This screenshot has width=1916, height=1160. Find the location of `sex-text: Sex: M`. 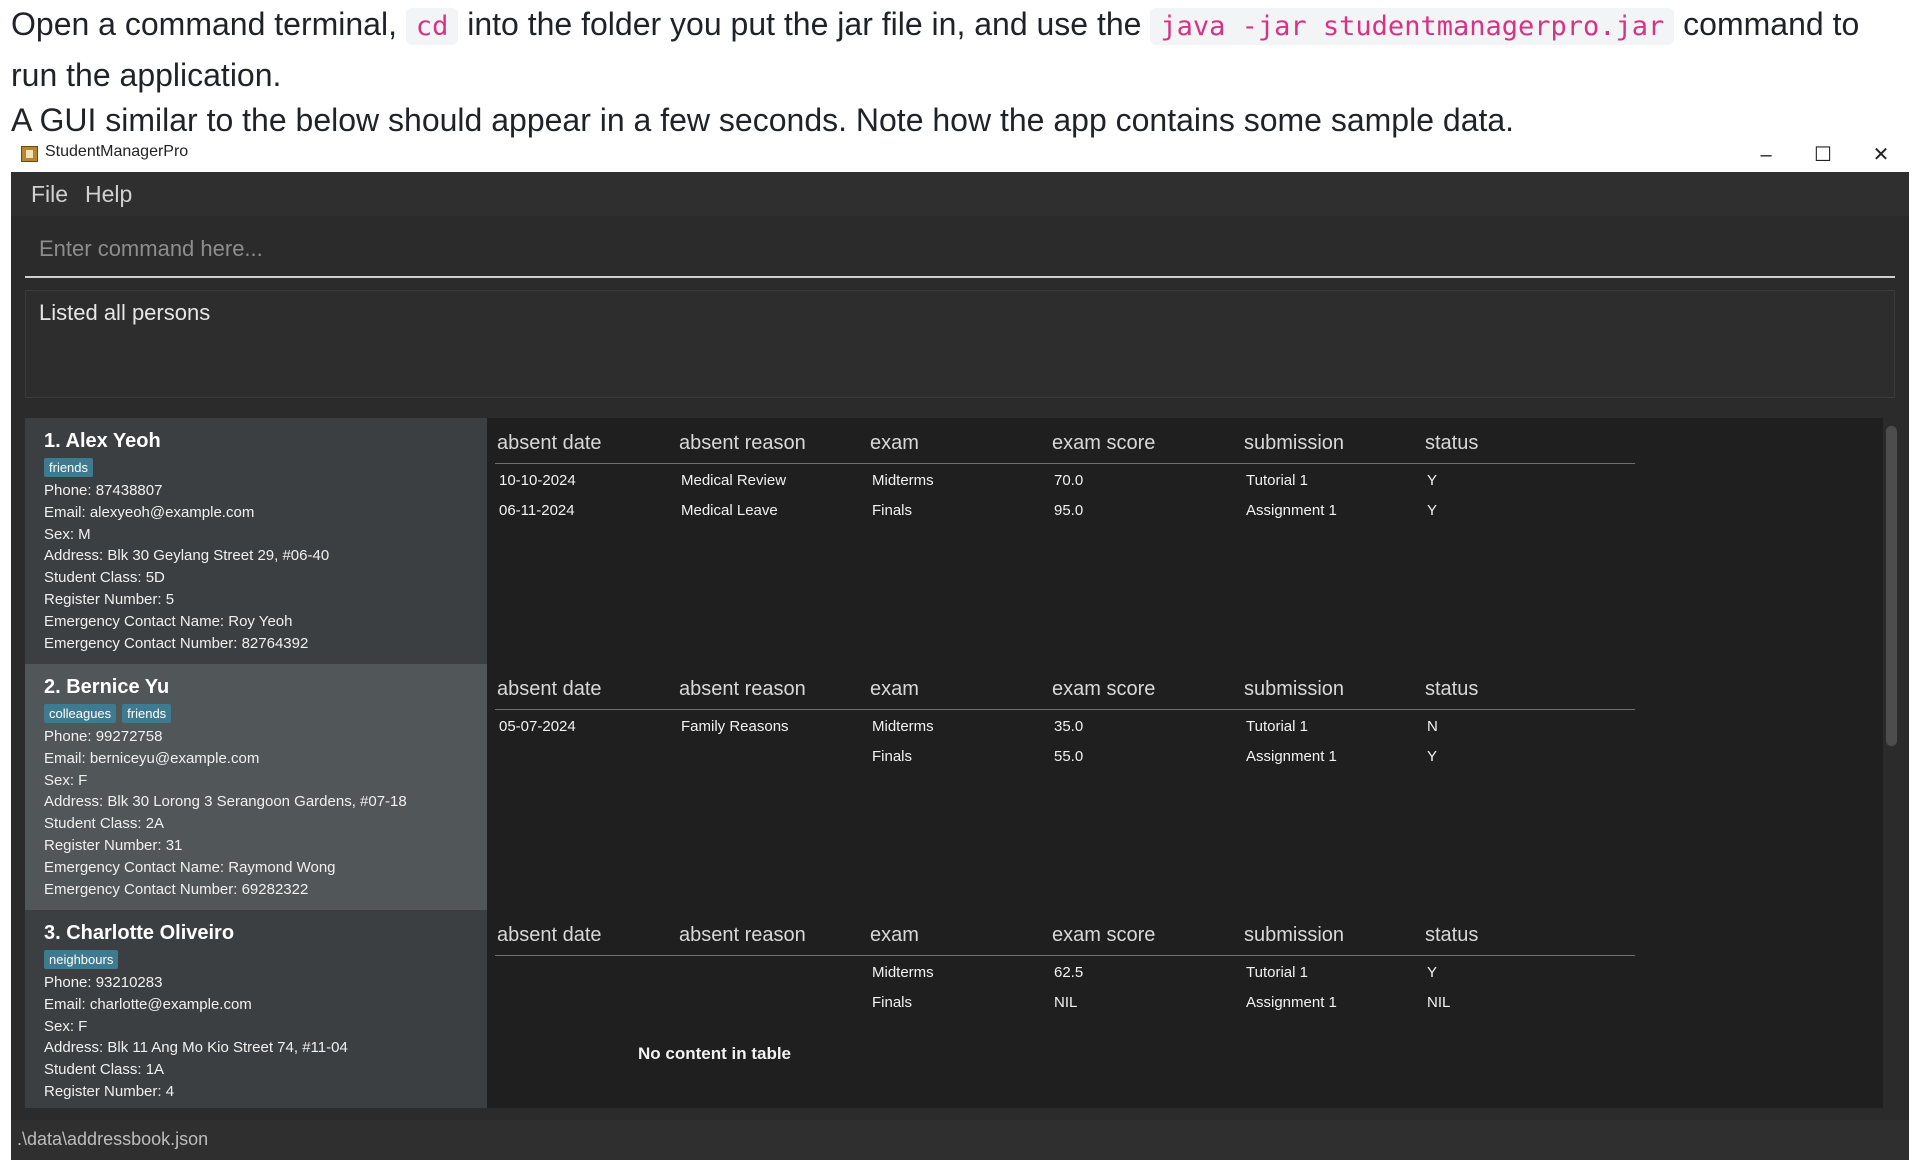

sex-text: Sex: M is located at coordinates (67, 534).